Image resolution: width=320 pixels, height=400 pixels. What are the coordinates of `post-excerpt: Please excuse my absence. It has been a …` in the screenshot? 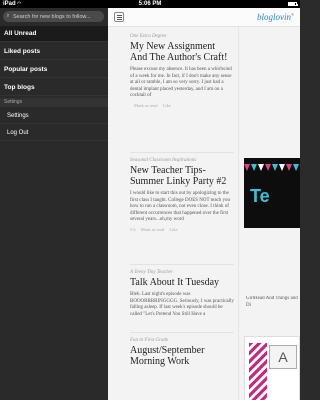 It's located at (181, 82).